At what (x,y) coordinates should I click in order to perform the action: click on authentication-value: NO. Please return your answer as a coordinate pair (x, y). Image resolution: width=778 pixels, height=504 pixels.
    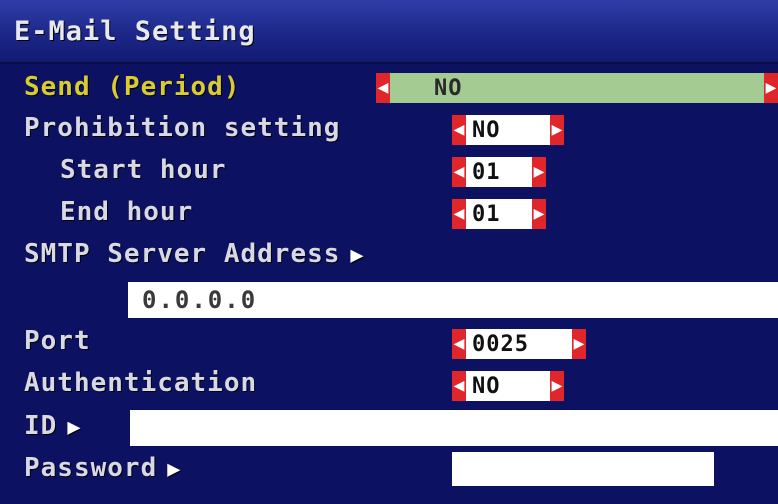
    Looking at the image, I should click on (508, 386).